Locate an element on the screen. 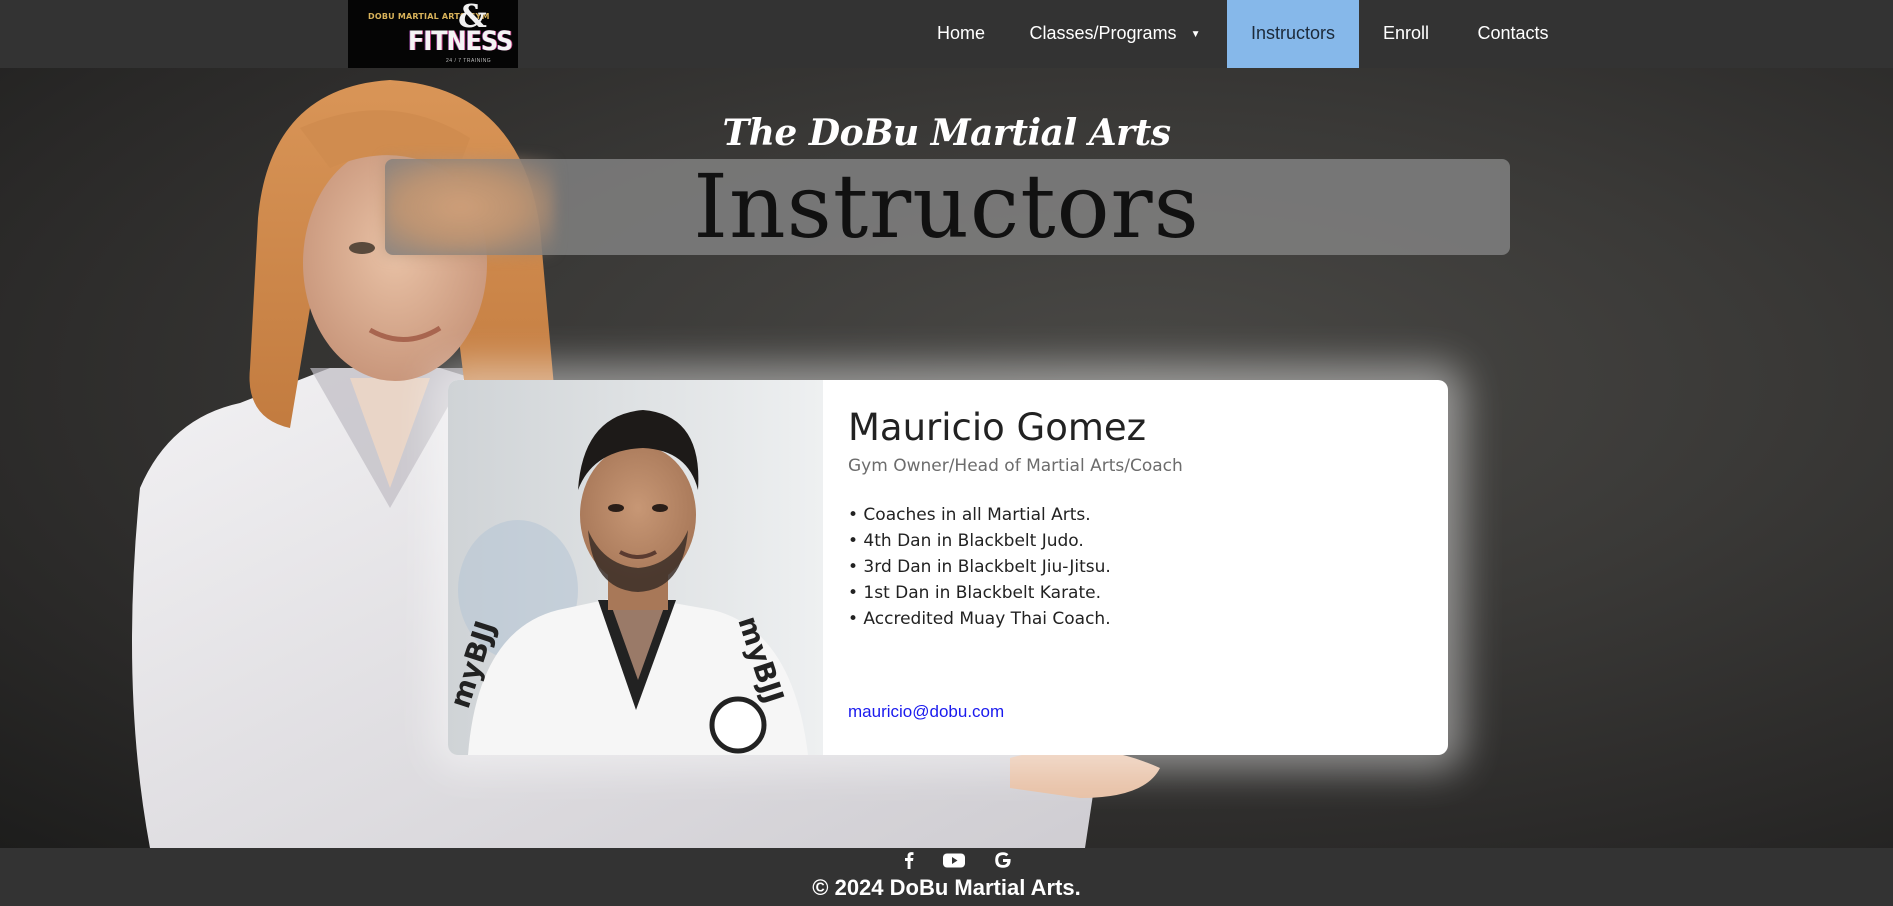 The width and height of the screenshot is (1893, 906). nav-instructors-label: Instructors is located at coordinates (1293, 33).